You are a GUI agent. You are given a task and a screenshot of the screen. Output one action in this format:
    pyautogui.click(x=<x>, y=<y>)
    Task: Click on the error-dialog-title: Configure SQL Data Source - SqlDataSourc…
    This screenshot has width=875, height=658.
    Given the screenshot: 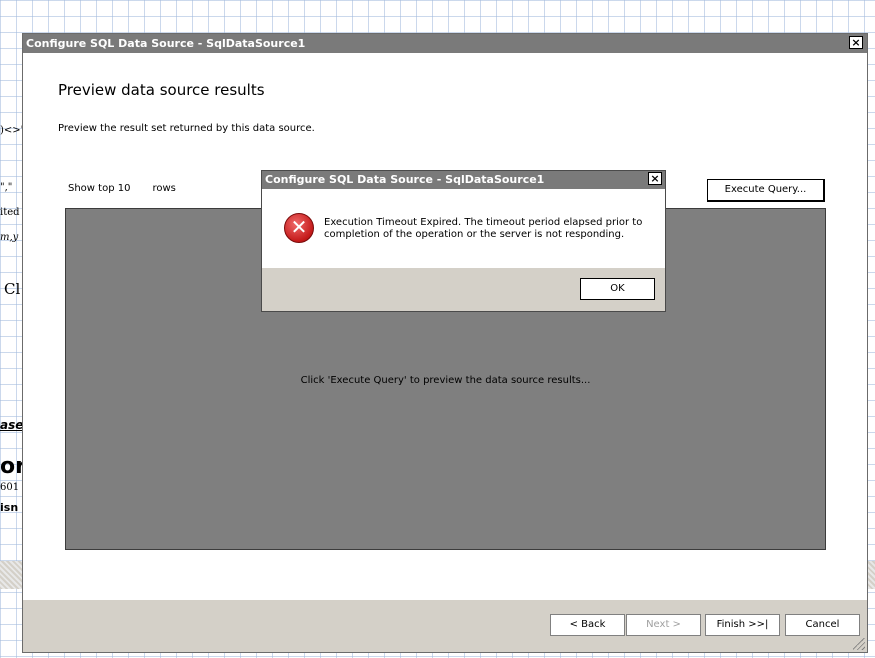 What is the action you would take?
    pyautogui.click(x=405, y=179)
    